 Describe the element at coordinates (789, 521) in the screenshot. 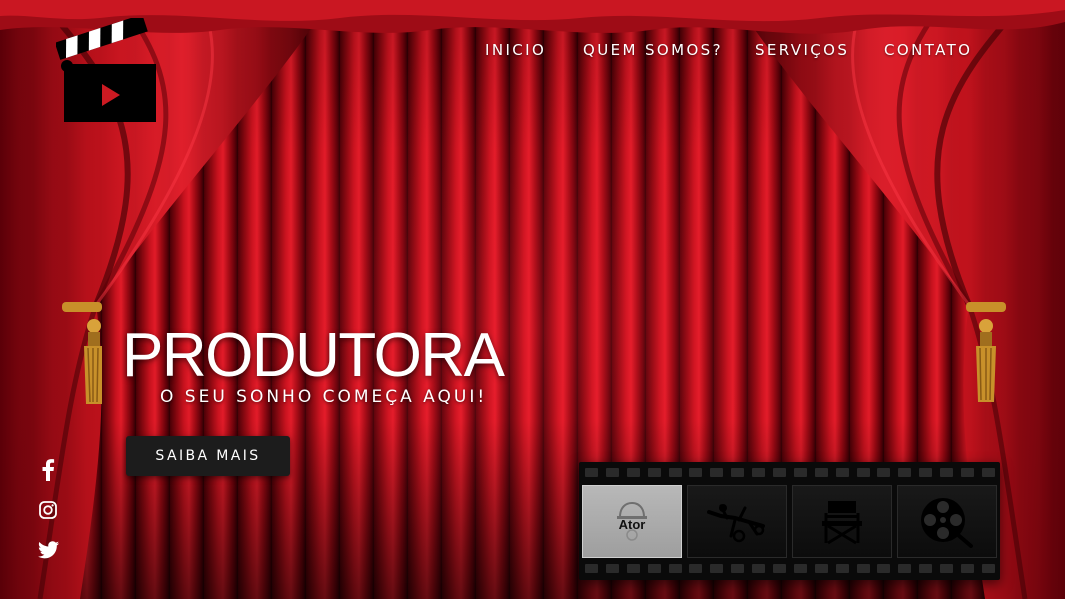

I see `services-filmstrip: Ator` at that location.